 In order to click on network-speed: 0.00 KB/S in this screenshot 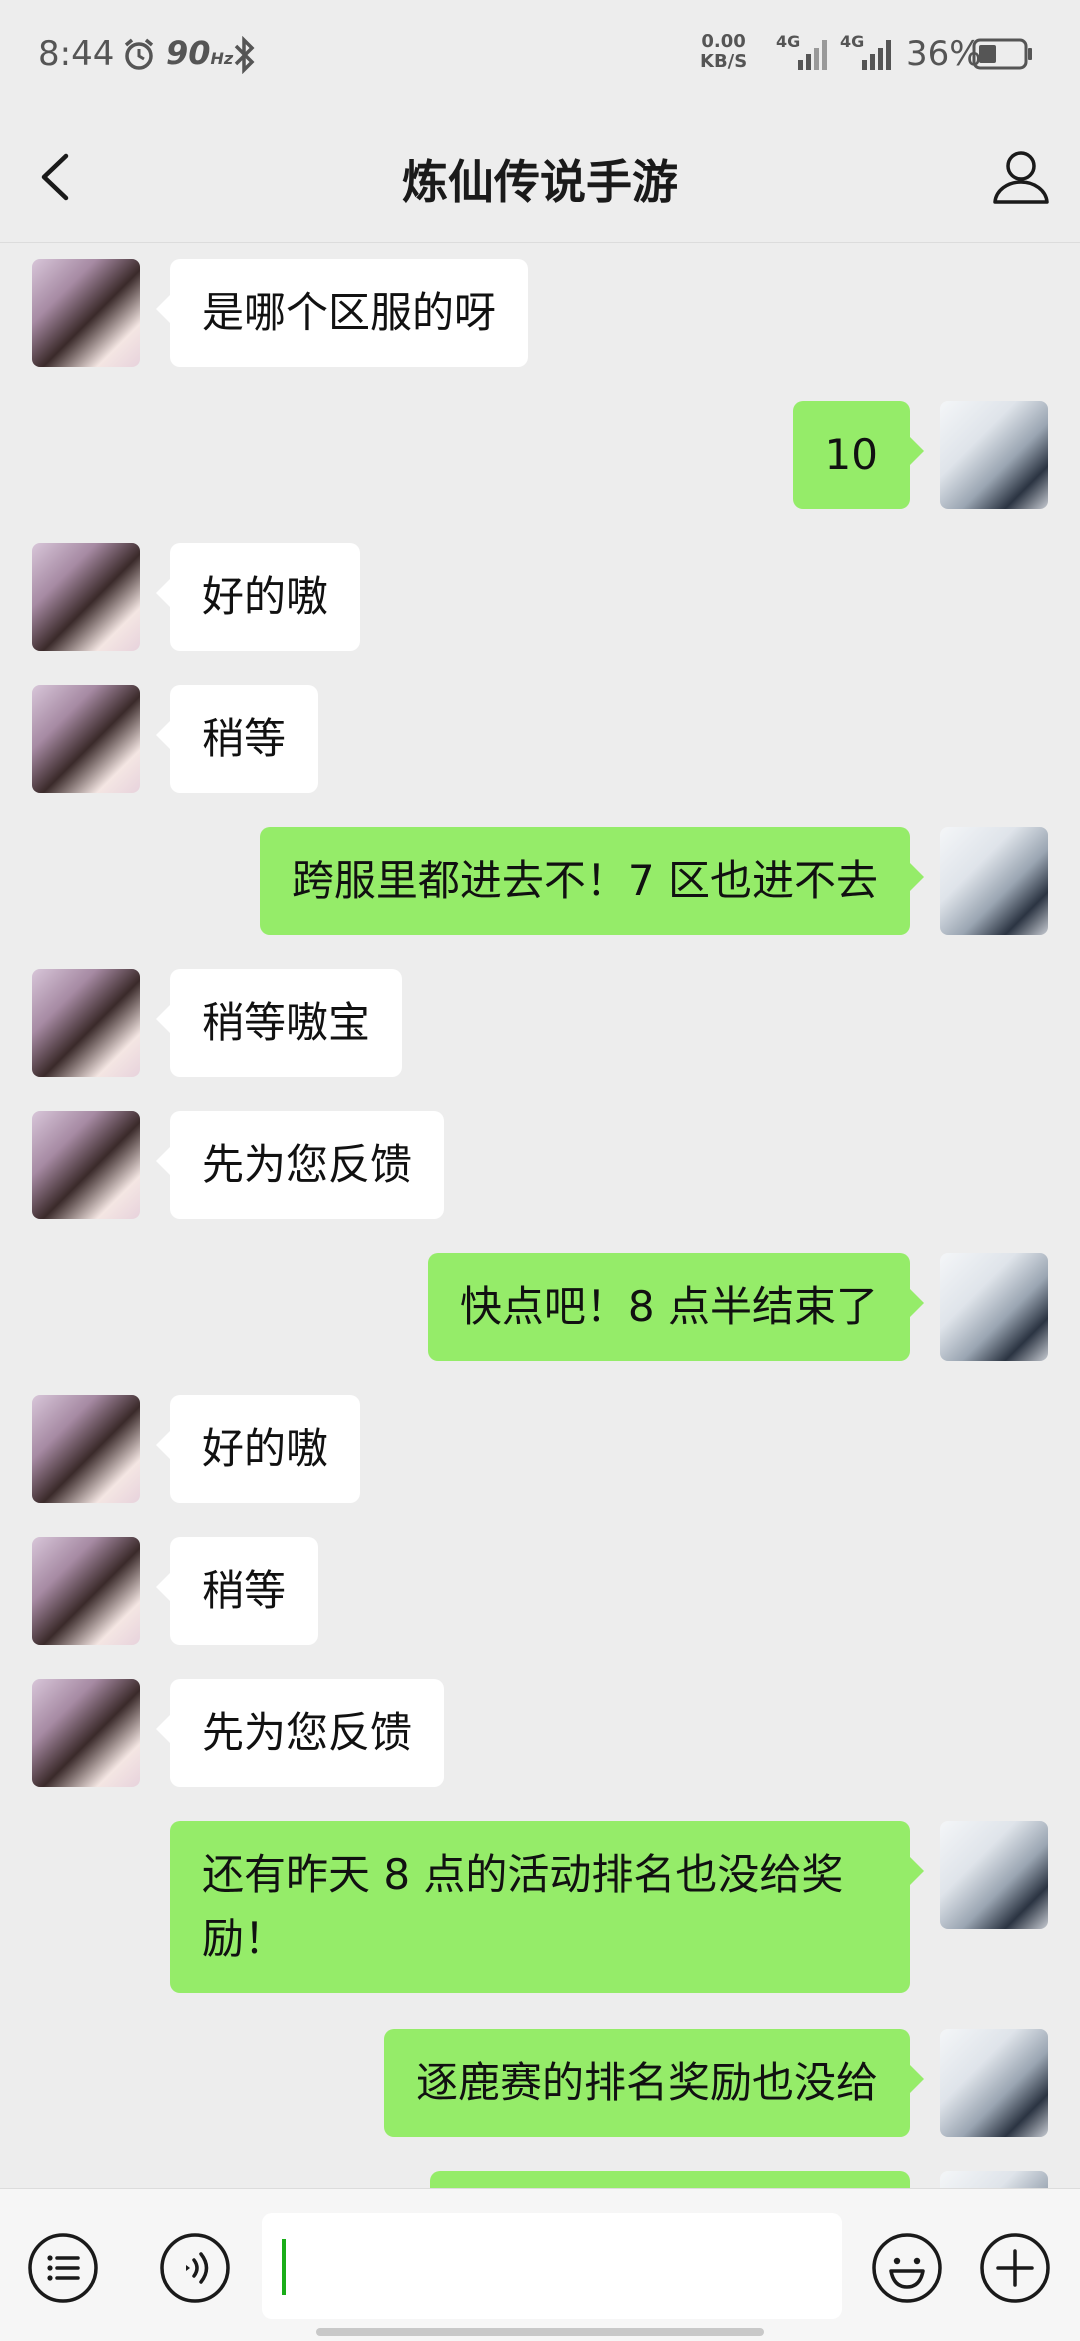, I will do `click(724, 51)`.